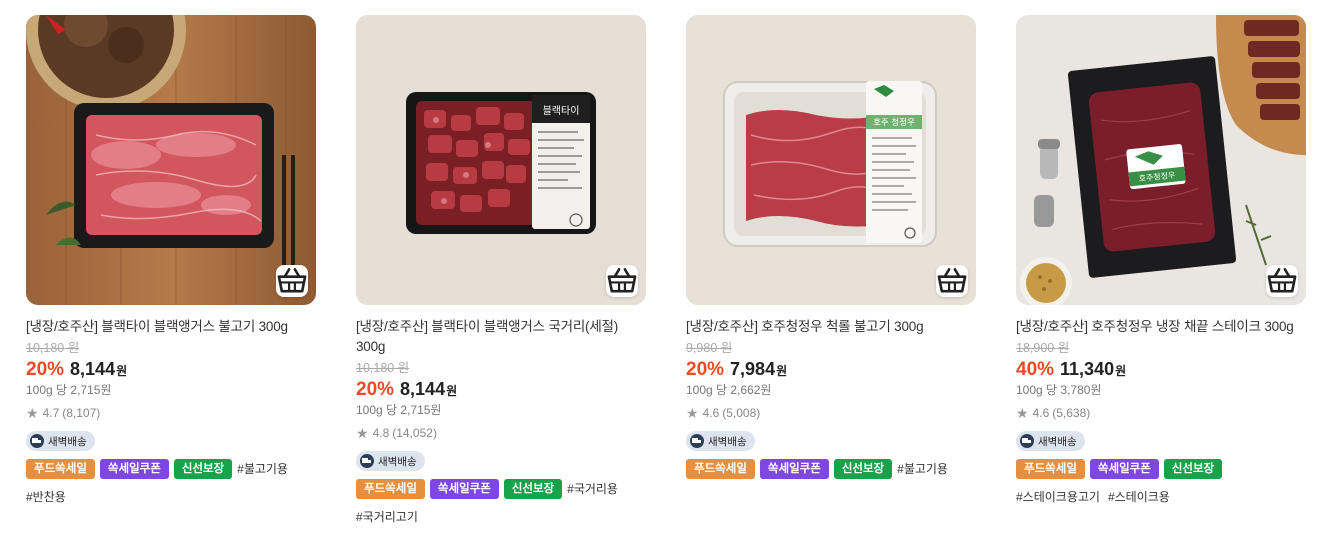 This screenshot has height=545, width=1319. I want to click on product-image-striploin-steak: 호주청정우, so click(1161, 160).